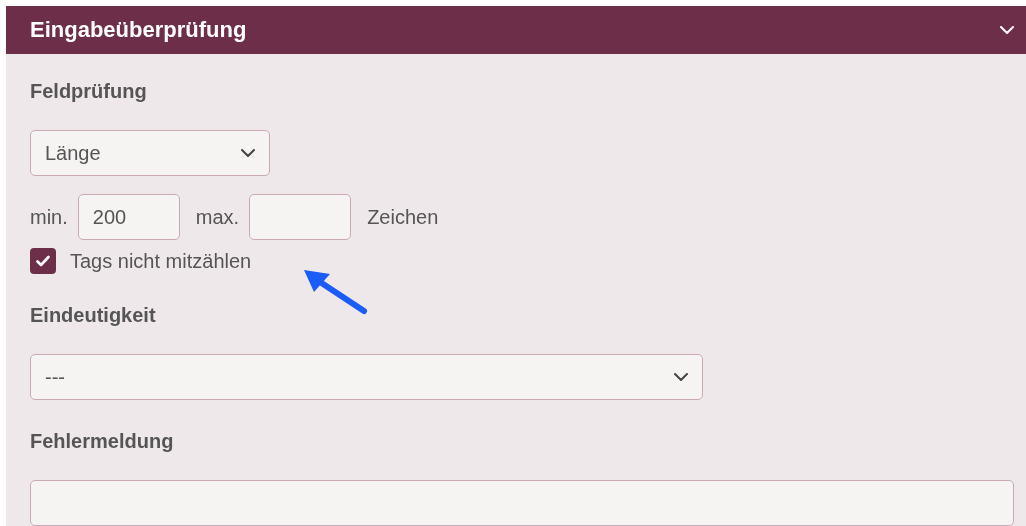 Image resolution: width=1026 pixels, height=526 pixels. Describe the element at coordinates (516, 30) in the screenshot. I see `panel-header: Eingabeüberprüfung` at that location.